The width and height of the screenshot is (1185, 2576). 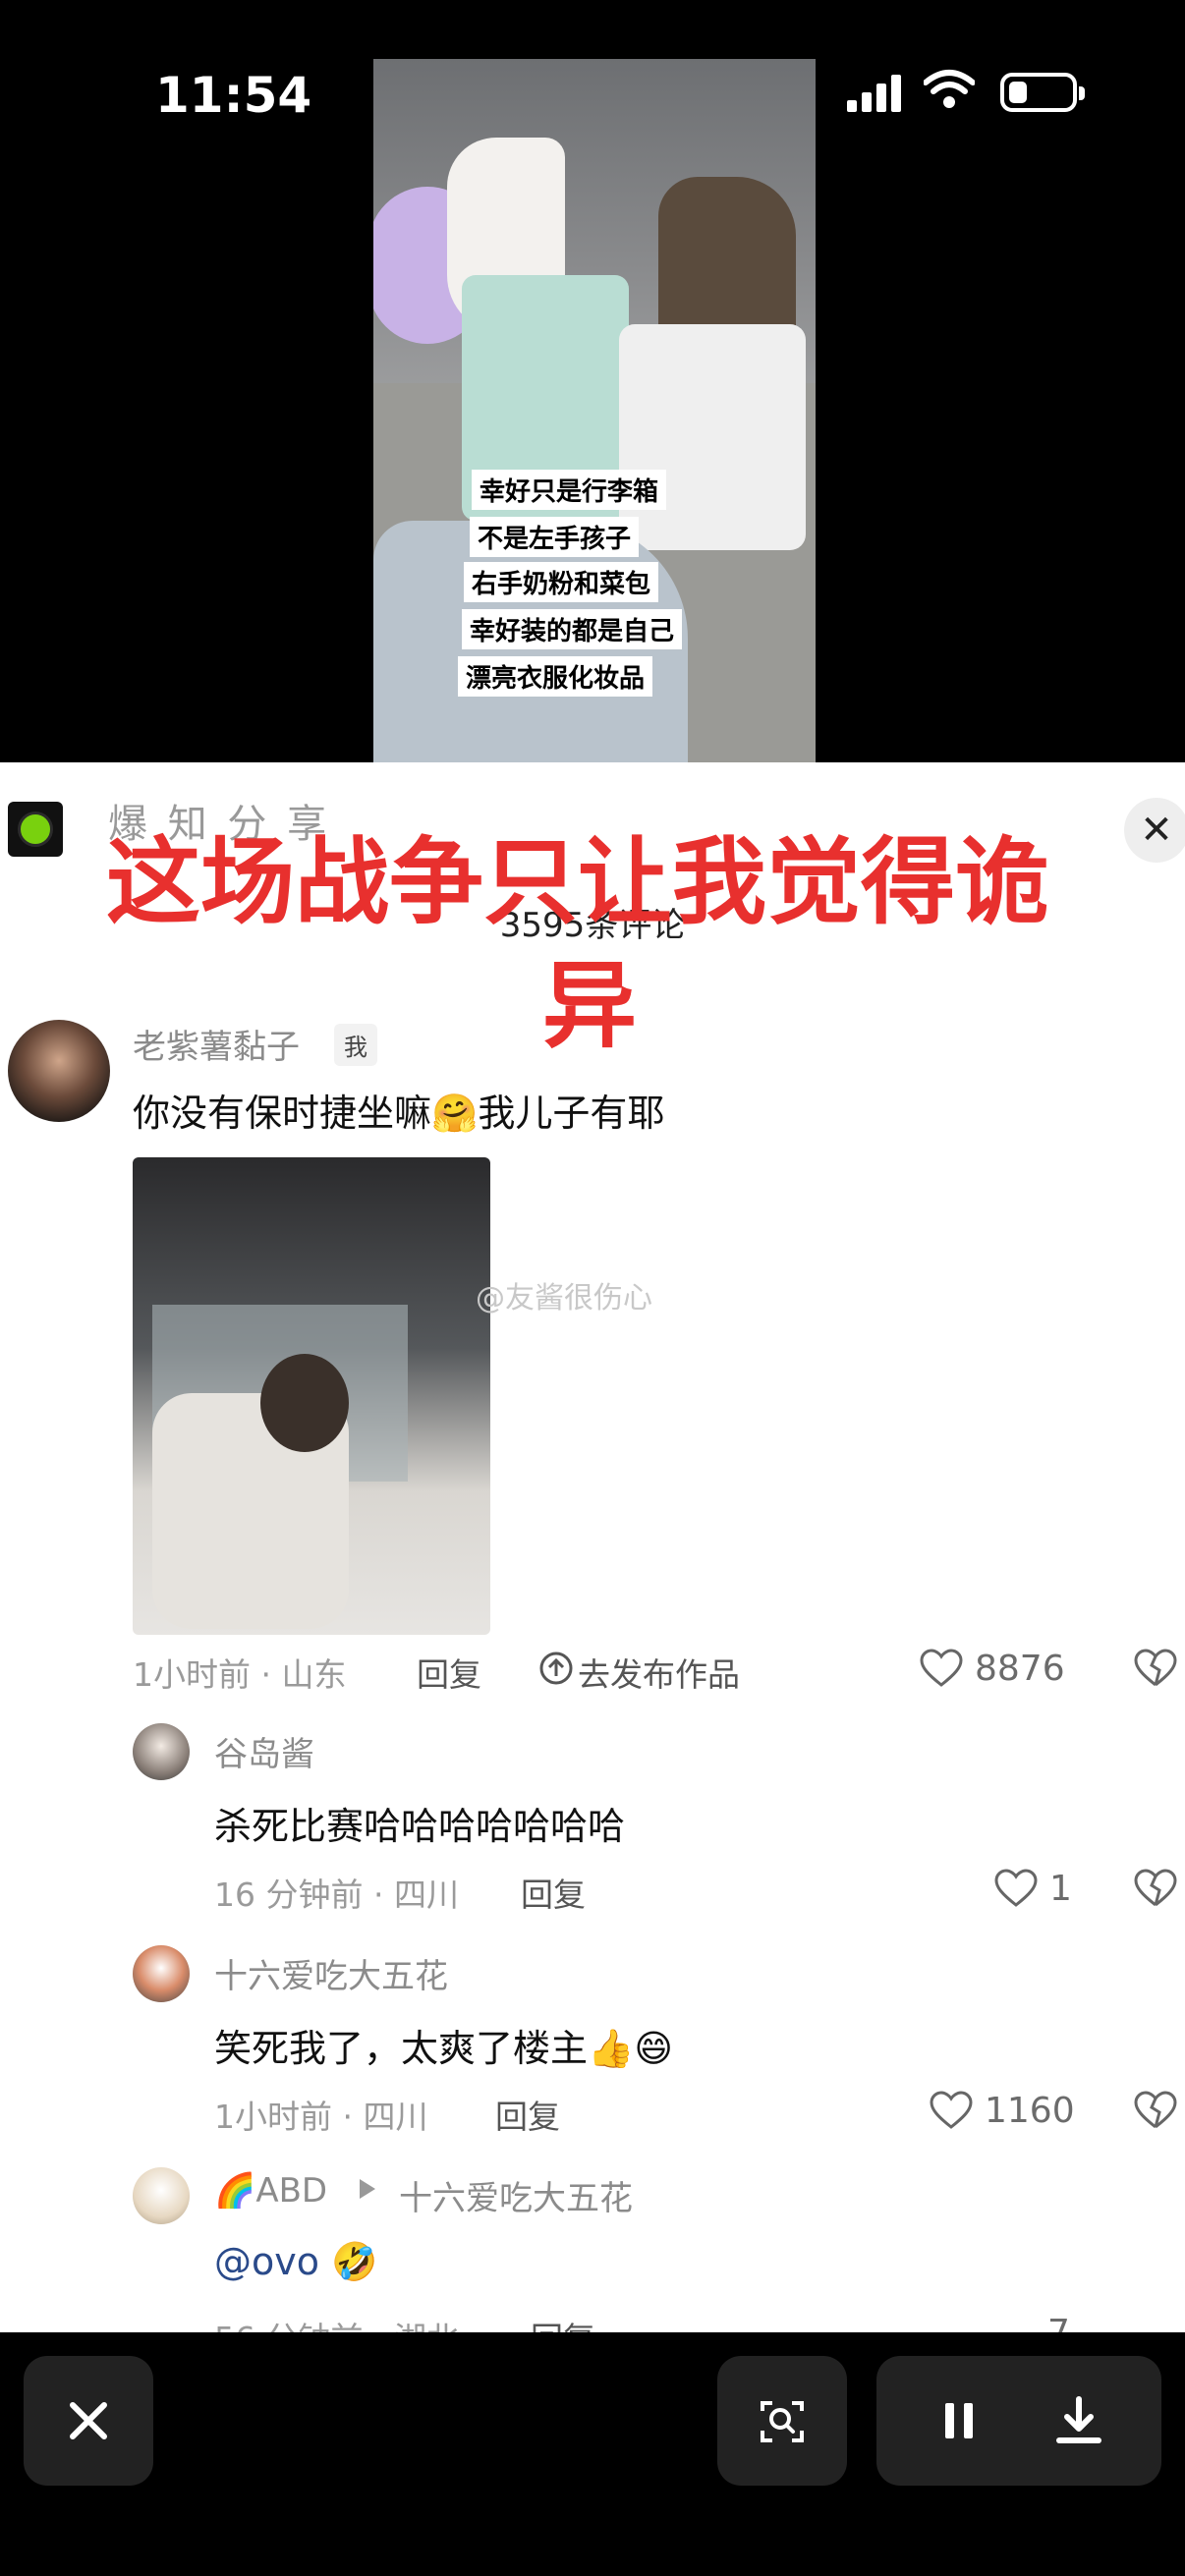 What do you see at coordinates (1154, 830) in the screenshot?
I see `close-comments-button: ✕` at bounding box center [1154, 830].